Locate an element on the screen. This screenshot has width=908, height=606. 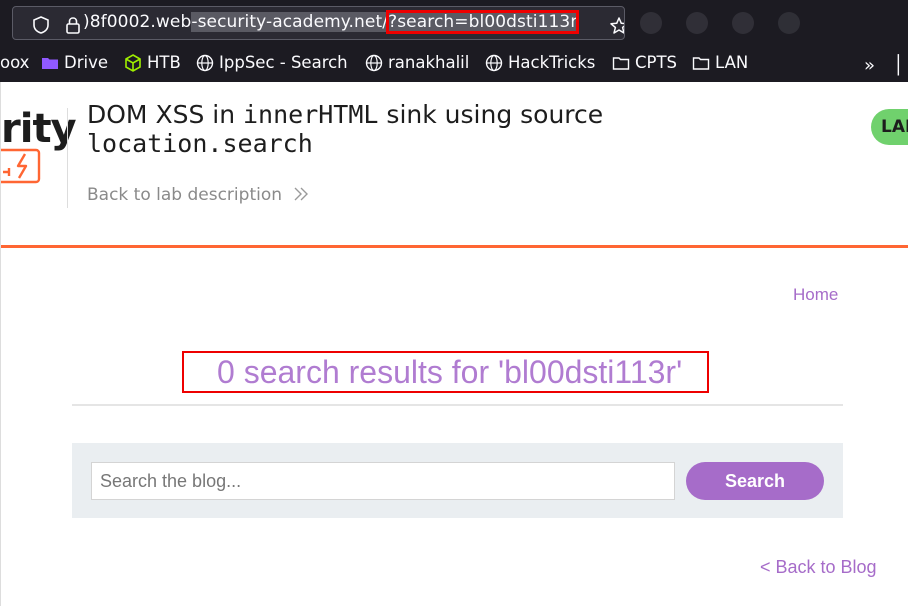
bookmark-item: Drive is located at coordinates (74, 62).